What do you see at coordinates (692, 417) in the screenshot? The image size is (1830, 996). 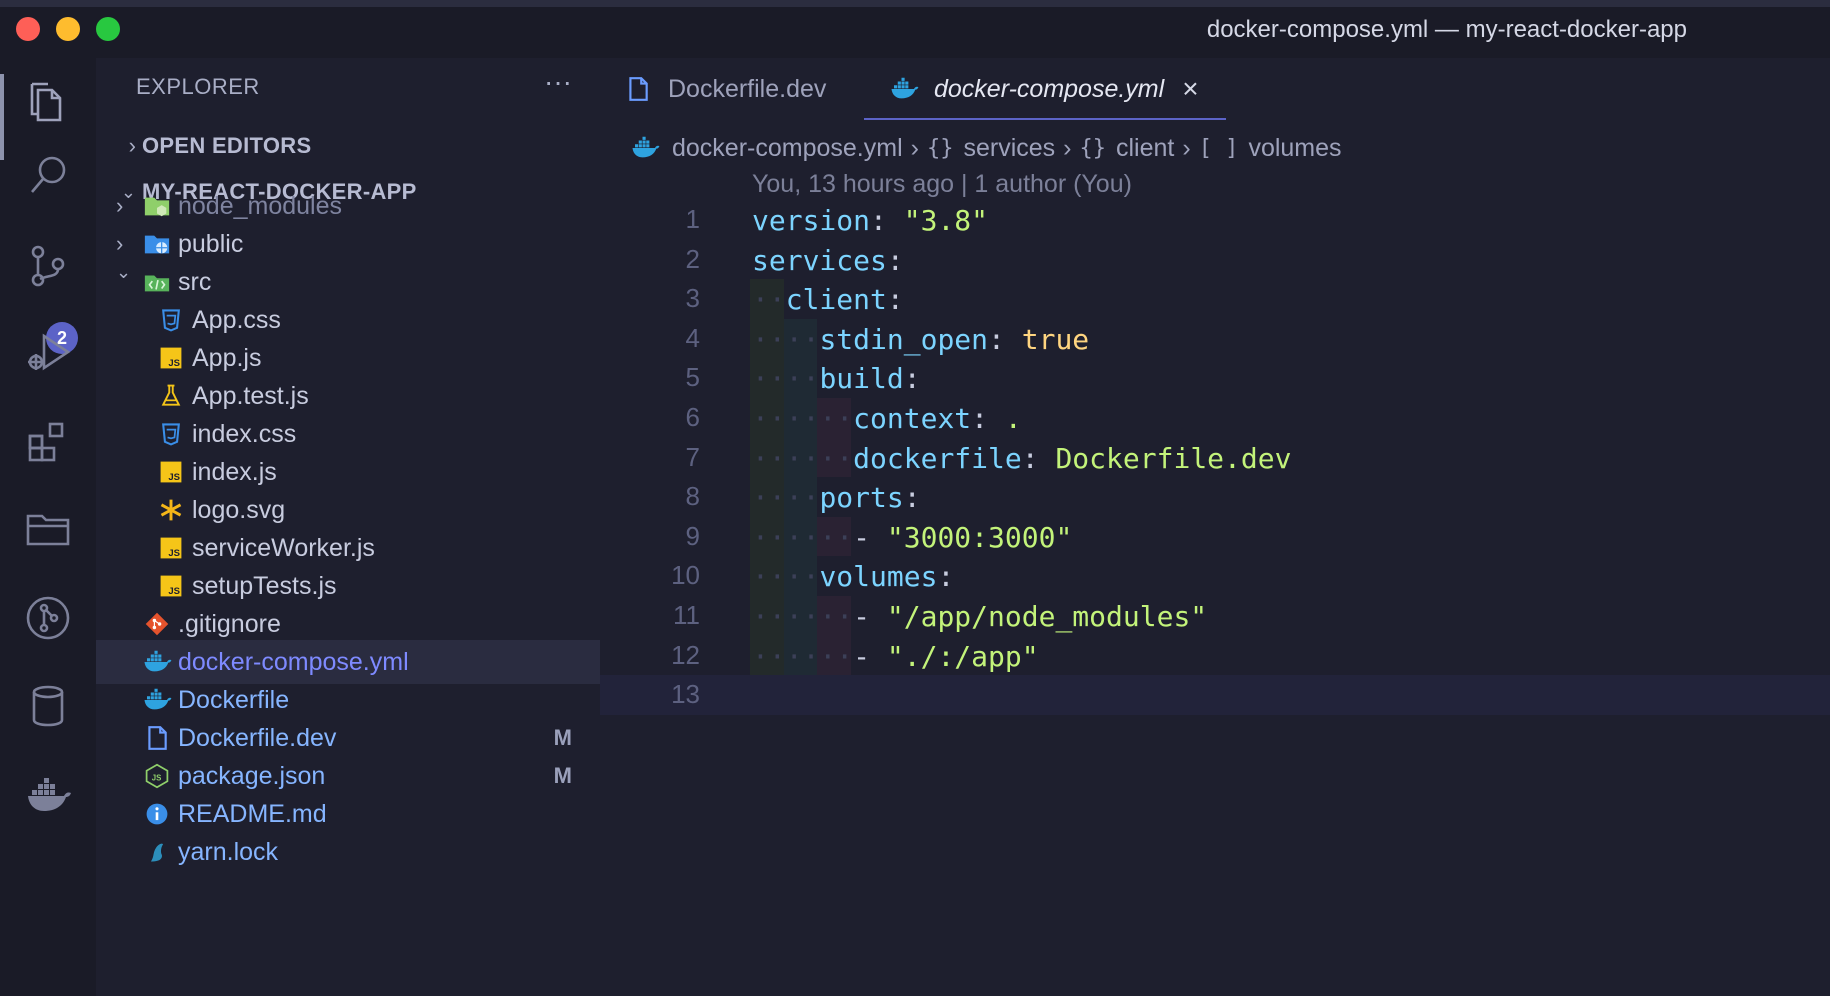 I see `line-number: 6` at bounding box center [692, 417].